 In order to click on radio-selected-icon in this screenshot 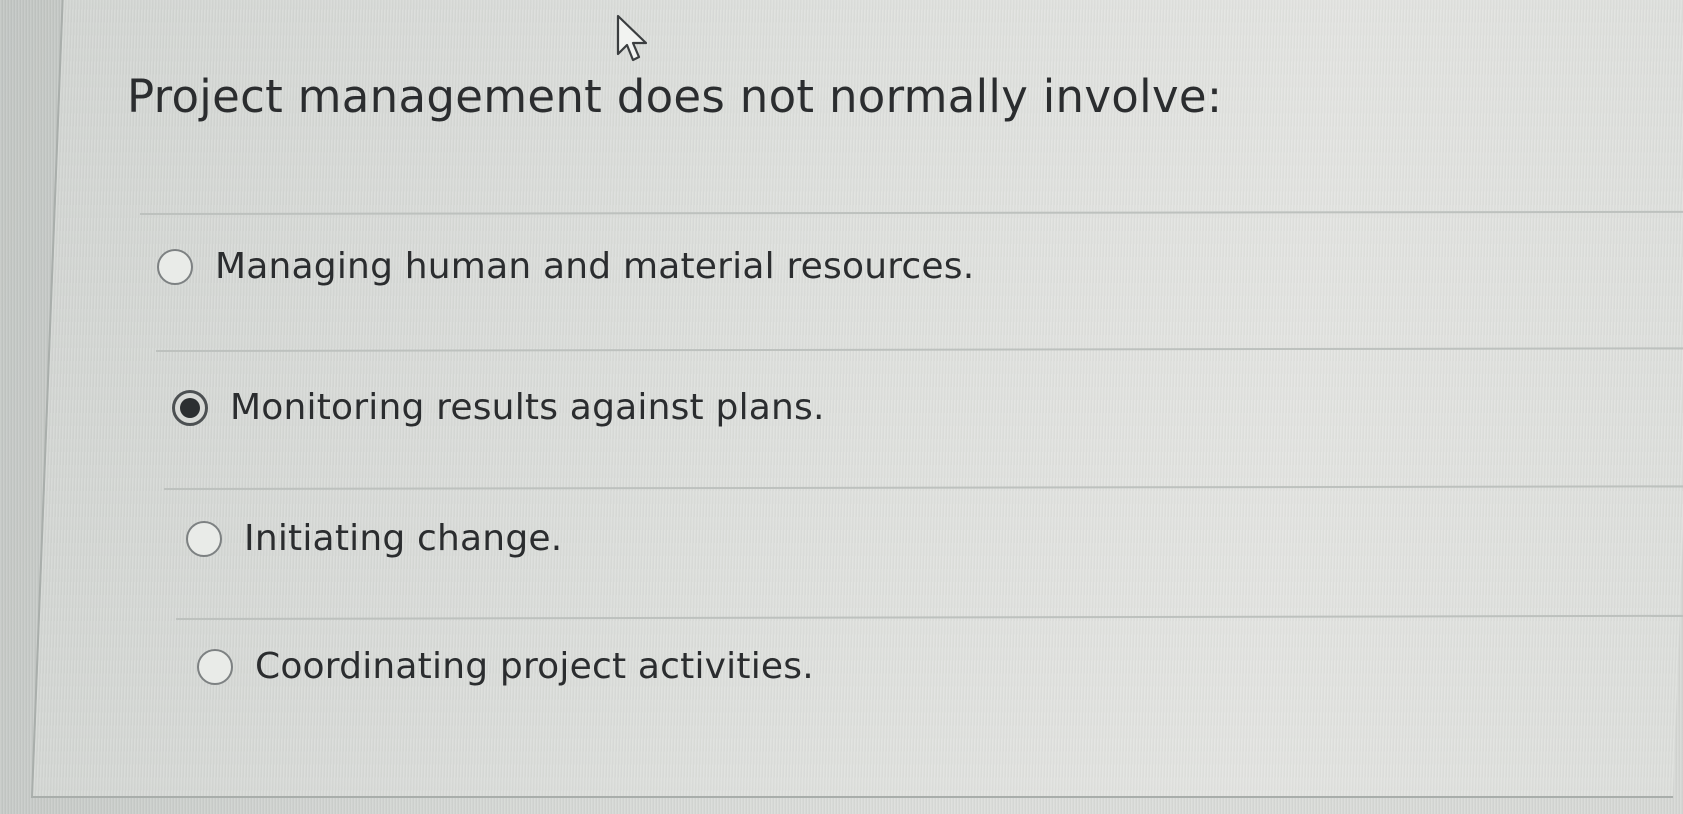, I will do `click(190, 407)`.